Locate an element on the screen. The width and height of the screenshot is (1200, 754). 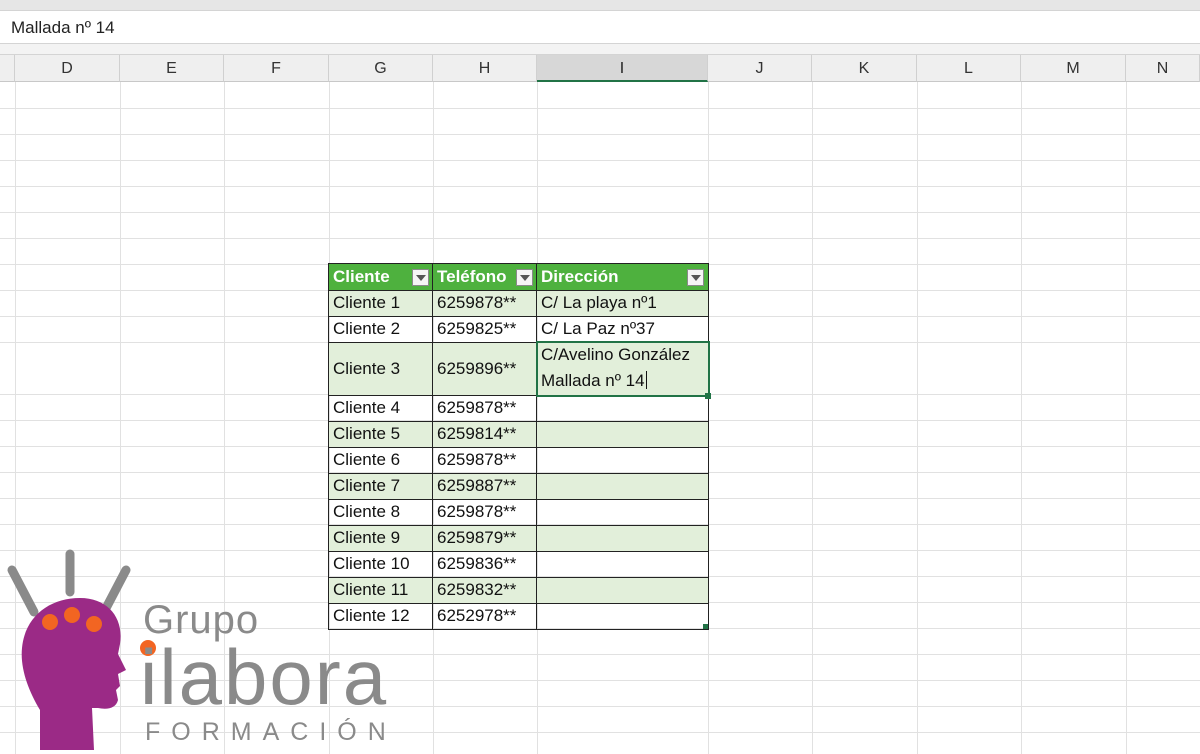
cell-cliente: Cliente 7 is located at coordinates (381, 486).